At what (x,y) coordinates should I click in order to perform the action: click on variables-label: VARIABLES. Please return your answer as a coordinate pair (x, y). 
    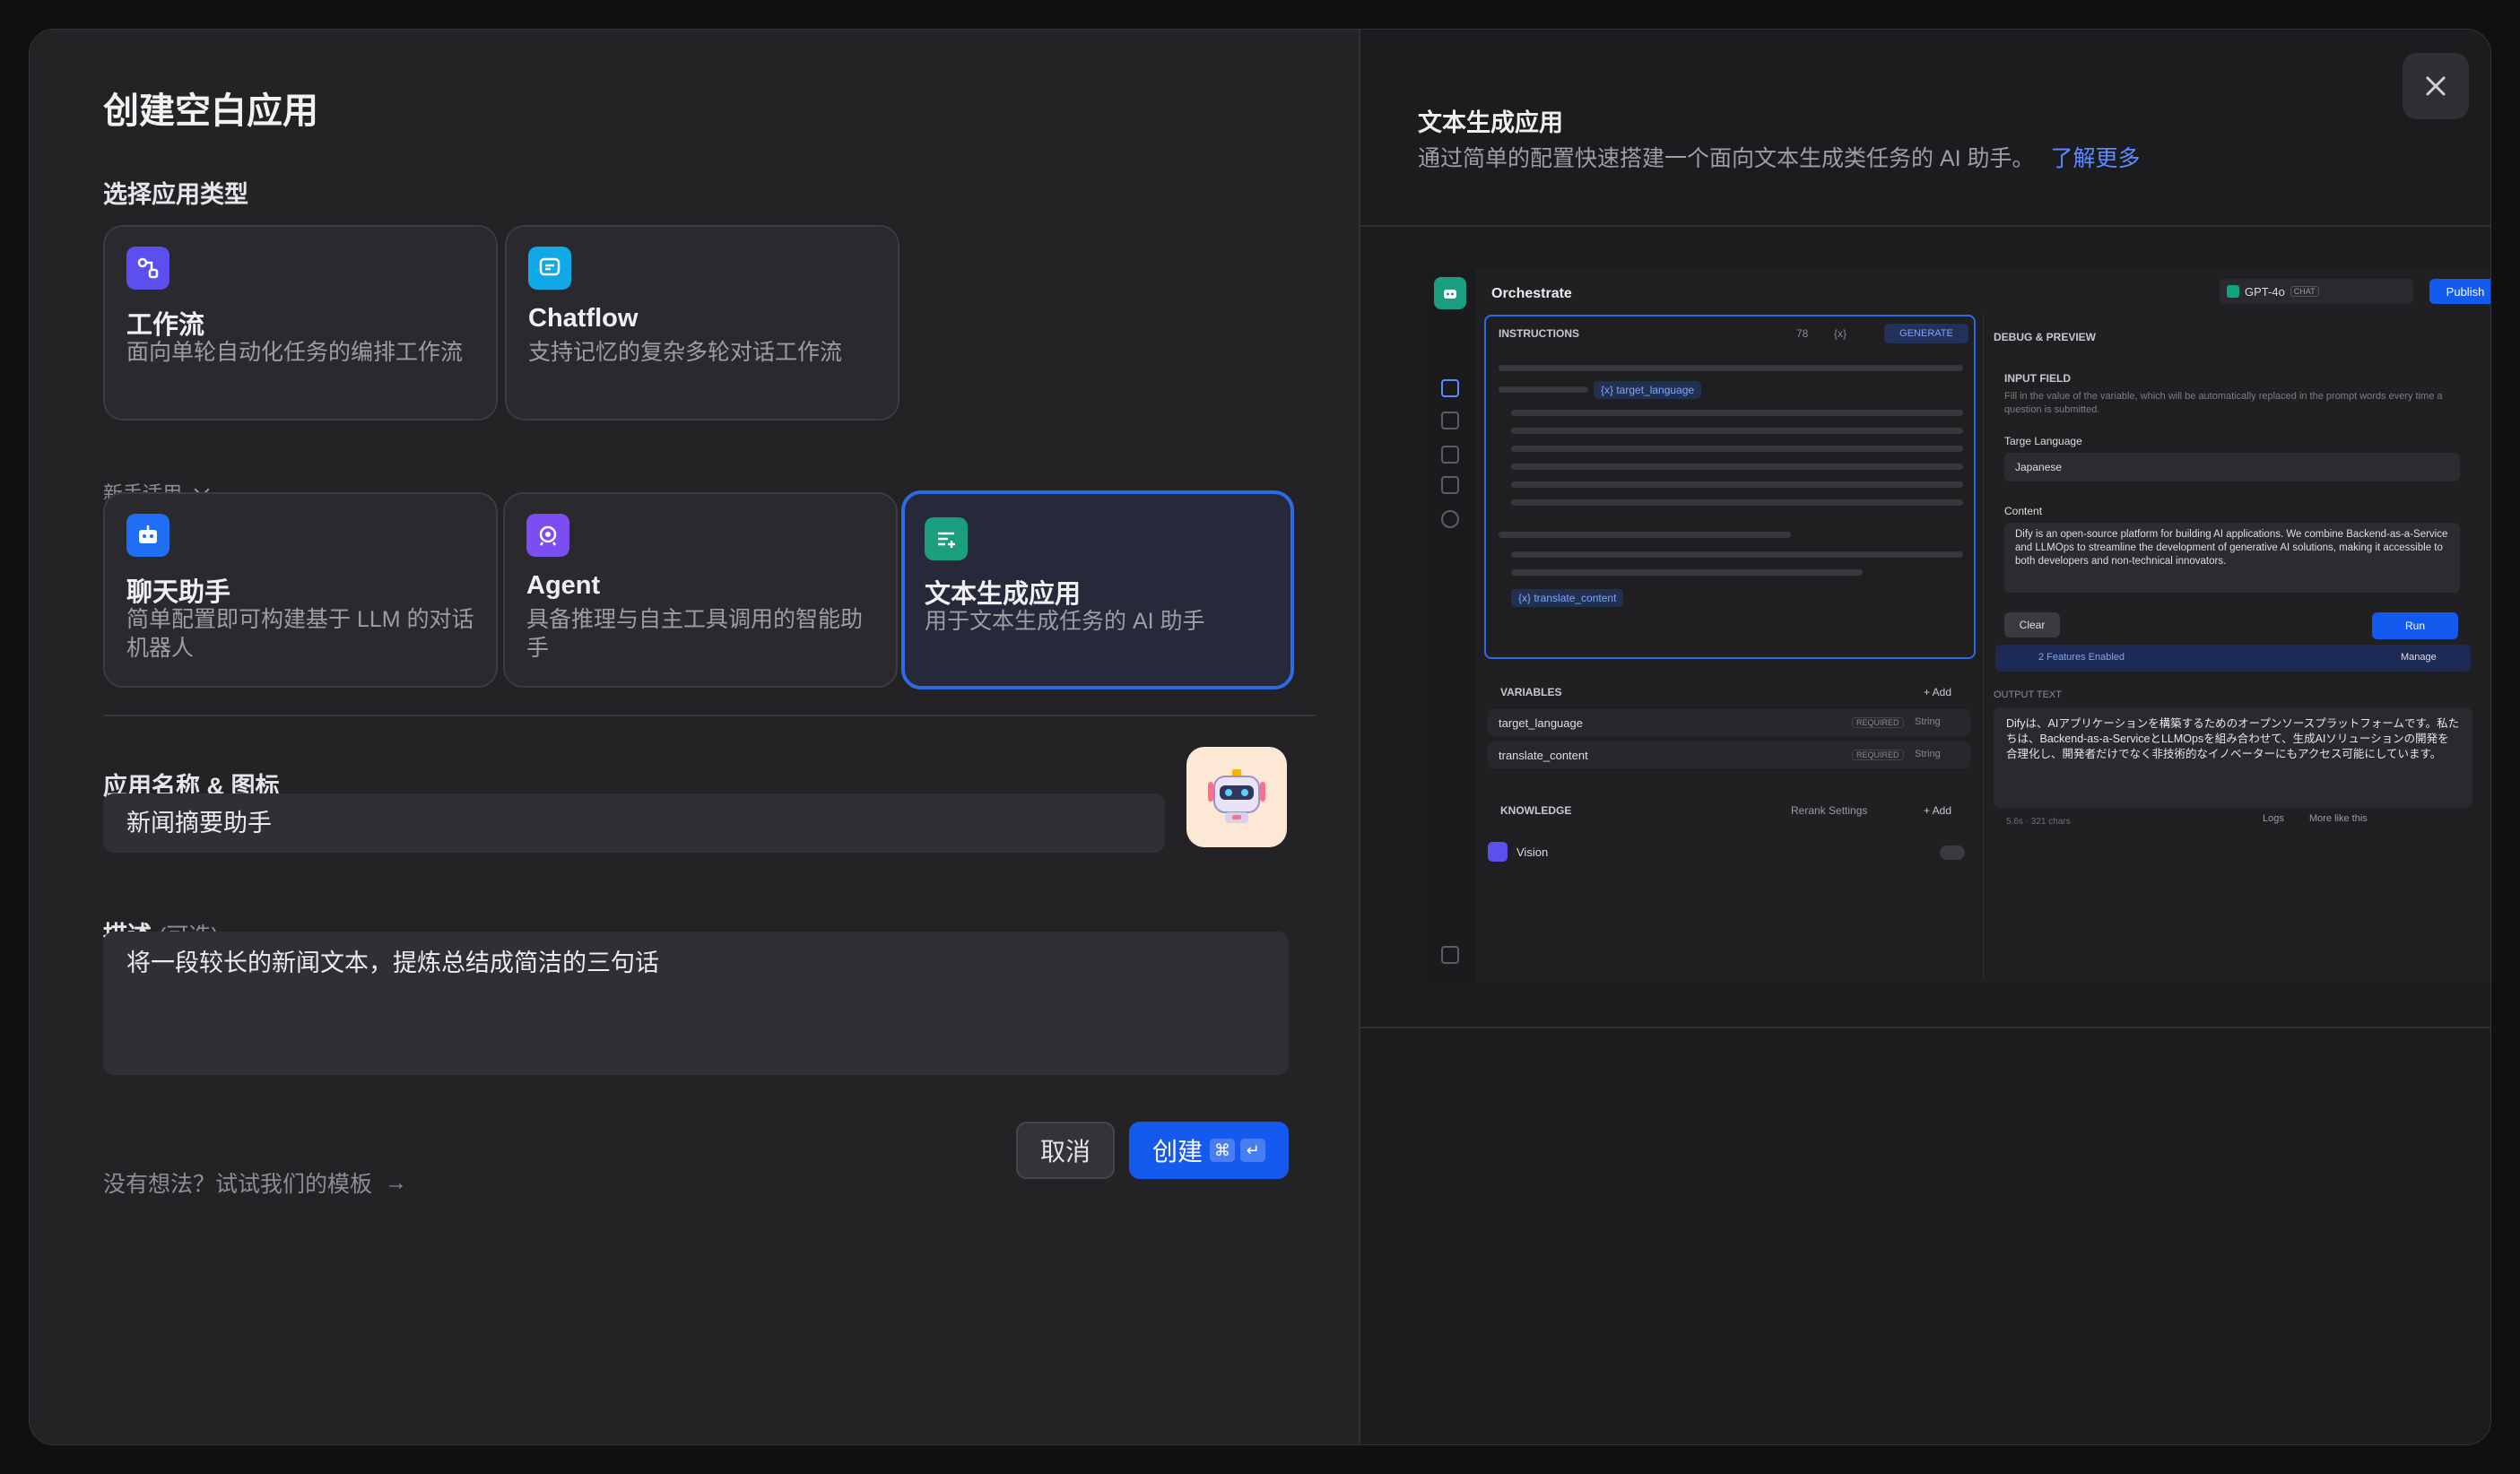
    Looking at the image, I should click on (1531, 692).